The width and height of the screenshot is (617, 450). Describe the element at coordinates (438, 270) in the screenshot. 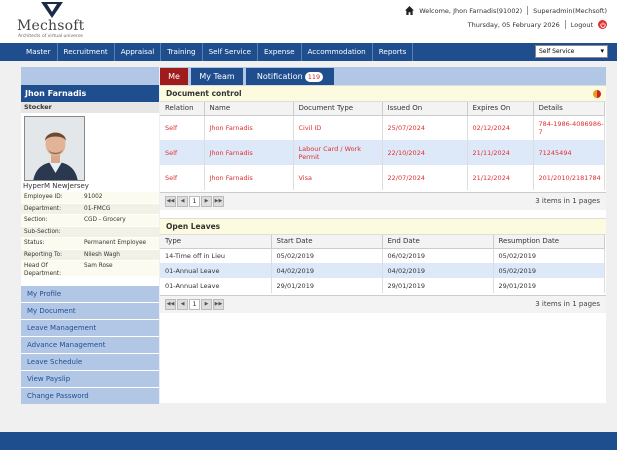

I see `table-cell: 04/02/2019` at that location.